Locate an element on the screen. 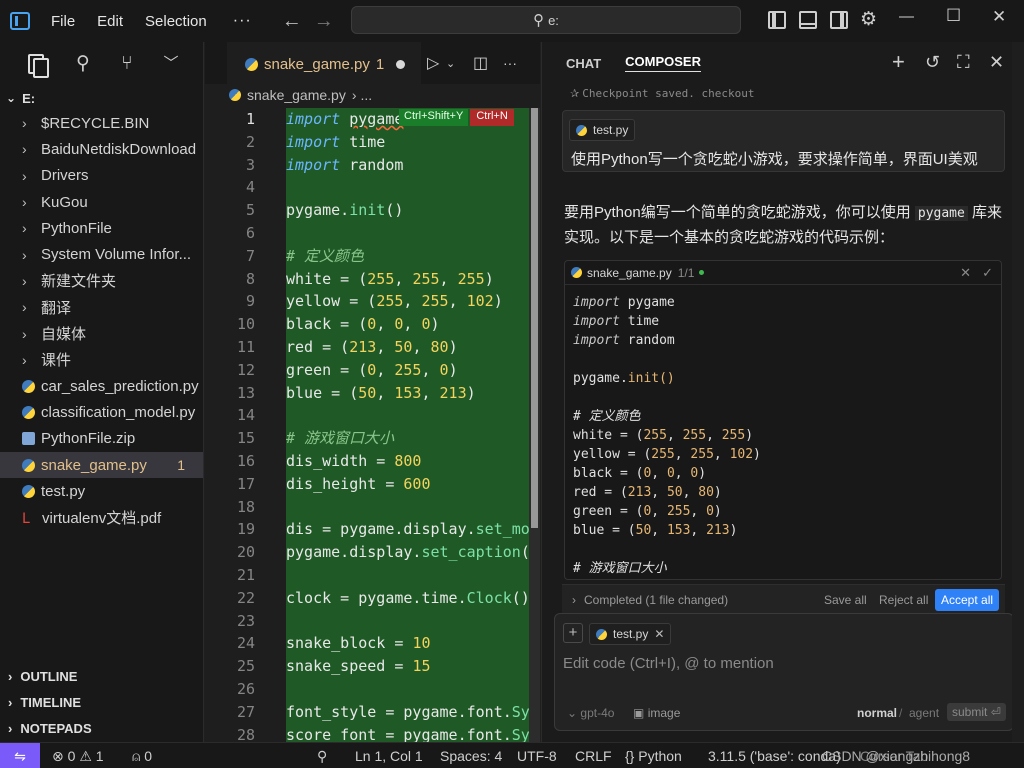 This screenshot has height=768, width=1024. section-notepads: › NOTEPADS is located at coordinates (102, 728).